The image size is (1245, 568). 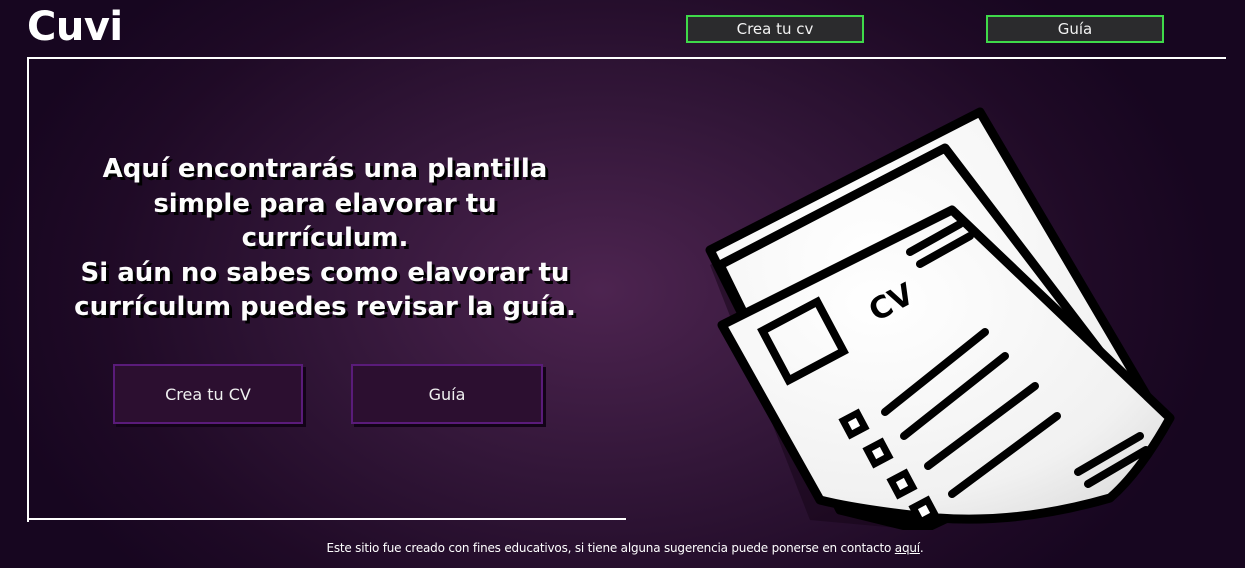 What do you see at coordinates (1075, 29) in the screenshot?
I see `nav-guide-button: Guía` at bounding box center [1075, 29].